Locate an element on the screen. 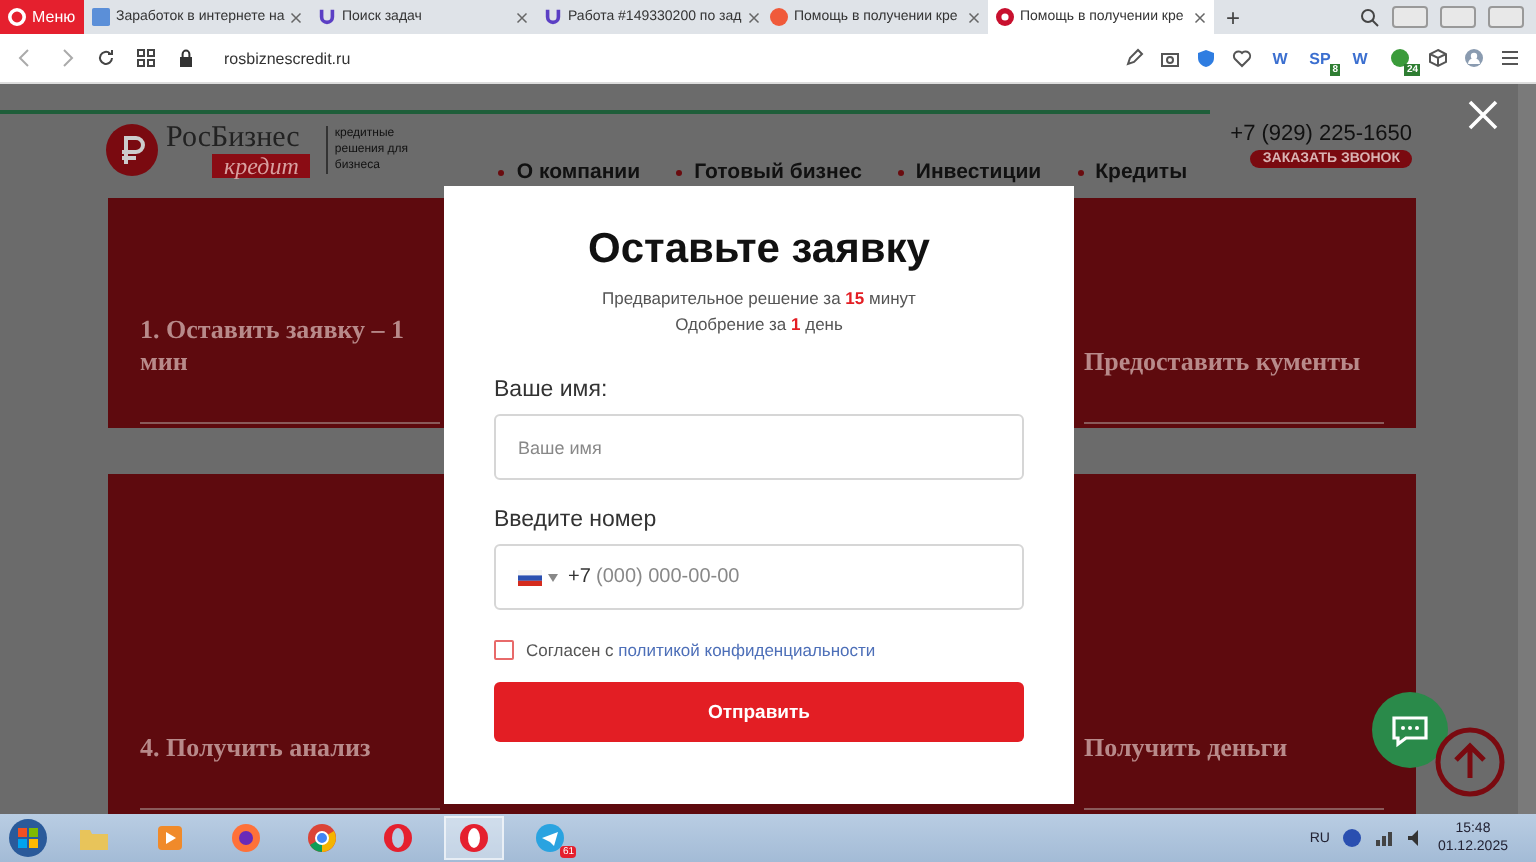 The height and width of the screenshot is (862, 1536). minimize-button is located at coordinates (1410, 17).